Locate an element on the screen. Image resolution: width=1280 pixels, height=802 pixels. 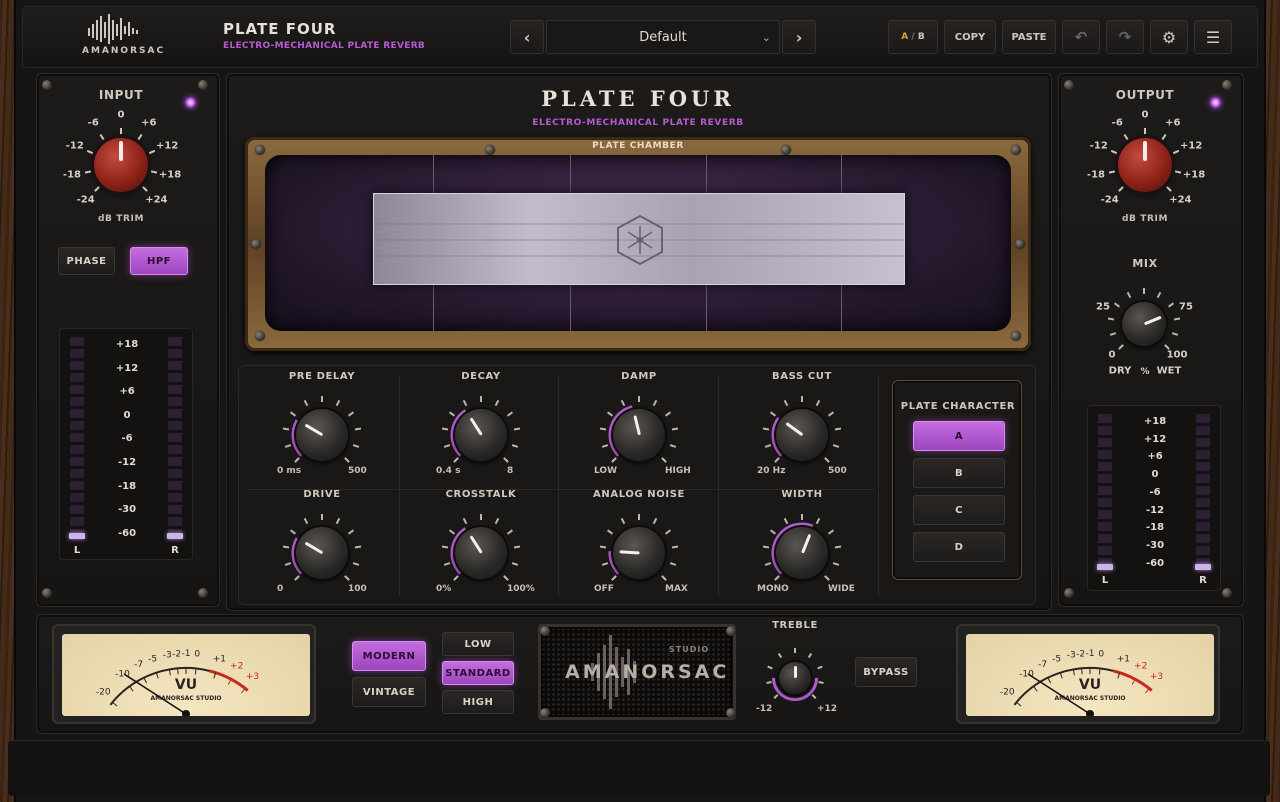
plate-character-a-button: A is located at coordinates (959, 436).